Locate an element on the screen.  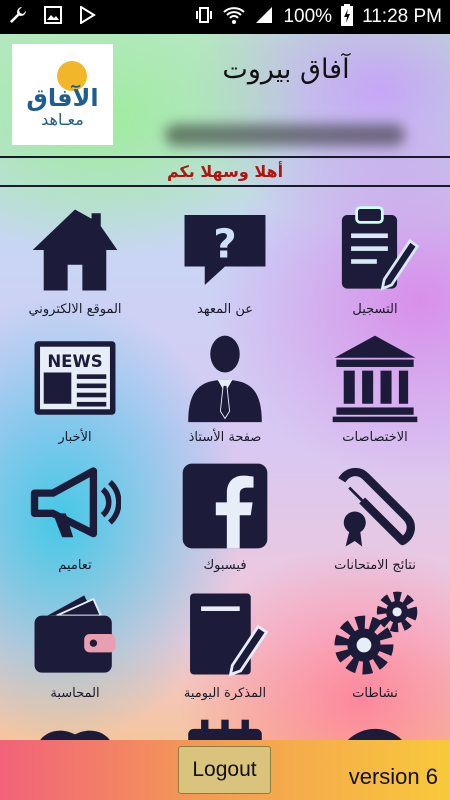
menu-item-label: نتائج الامتحانات is located at coordinates (375, 565).